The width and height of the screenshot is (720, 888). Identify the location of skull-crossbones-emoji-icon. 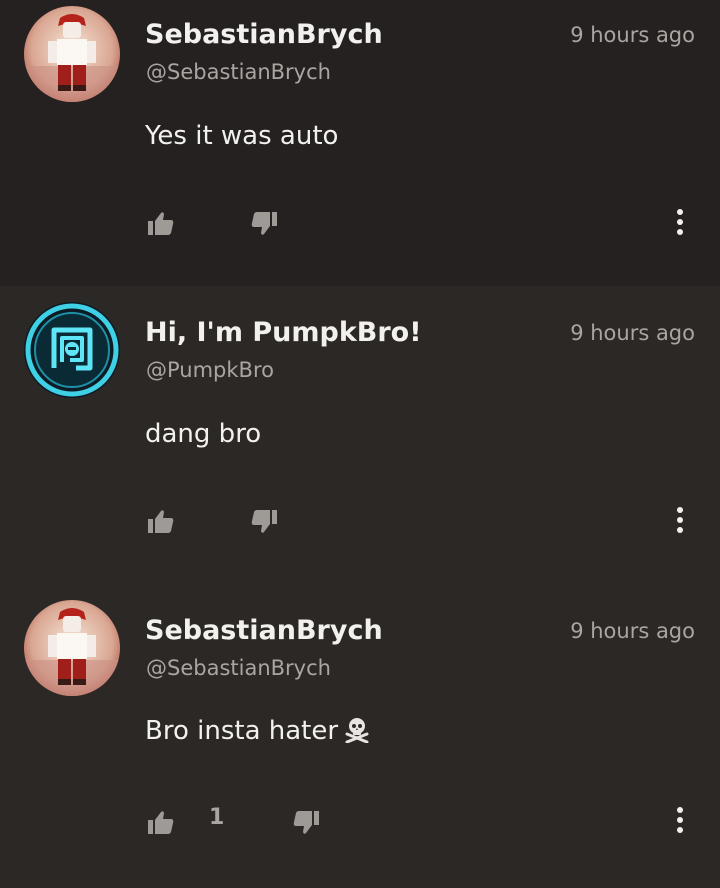
(357, 731).